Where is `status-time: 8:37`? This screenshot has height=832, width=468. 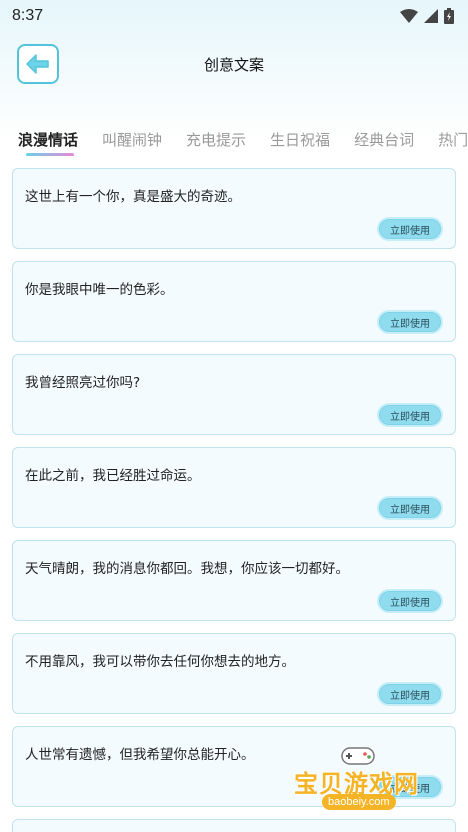
status-time: 8:37 is located at coordinates (28, 15).